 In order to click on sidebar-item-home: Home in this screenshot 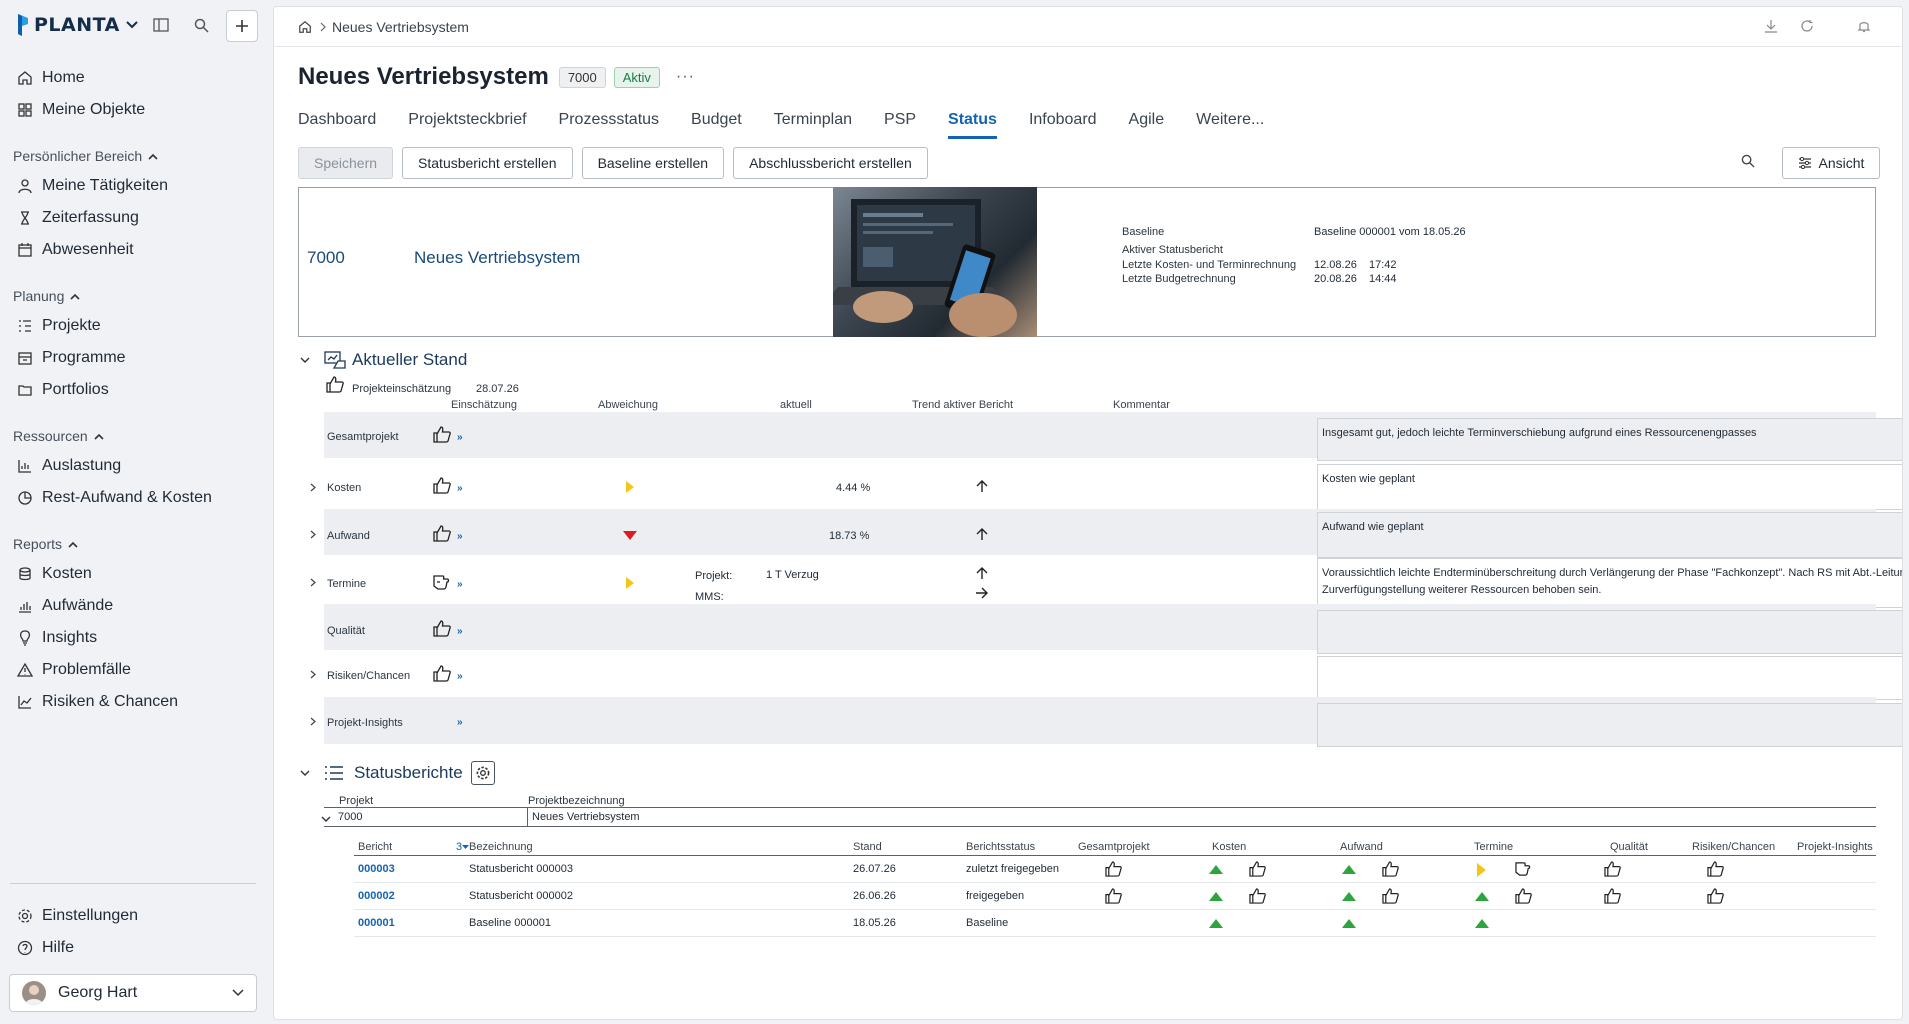, I will do `click(50, 78)`.